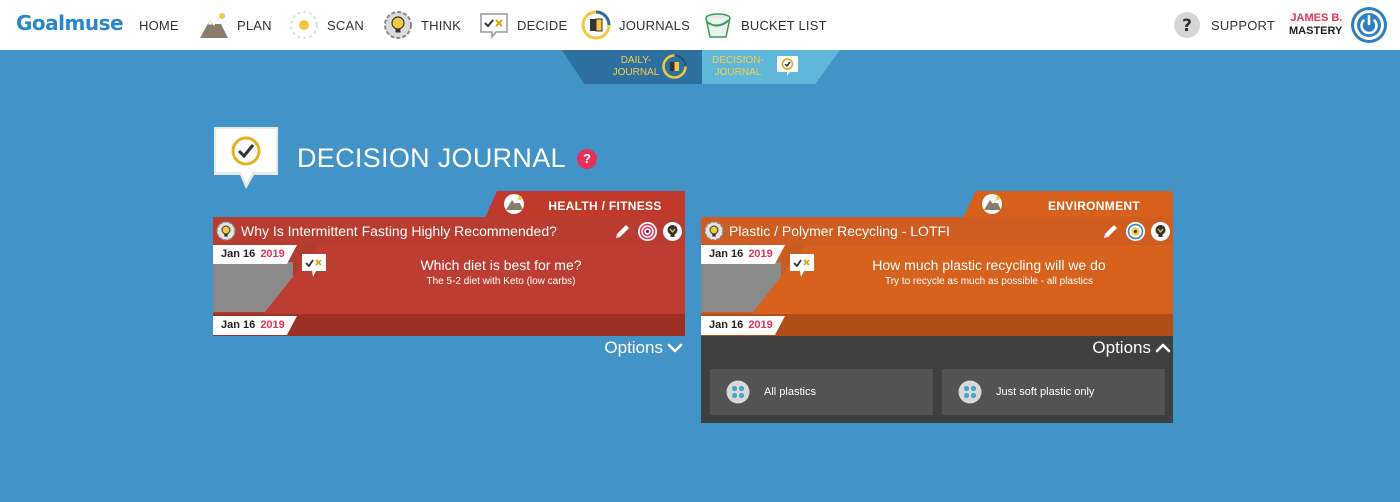 The image size is (1400, 502). I want to click on question-icon: ?, so click(1188, 25).